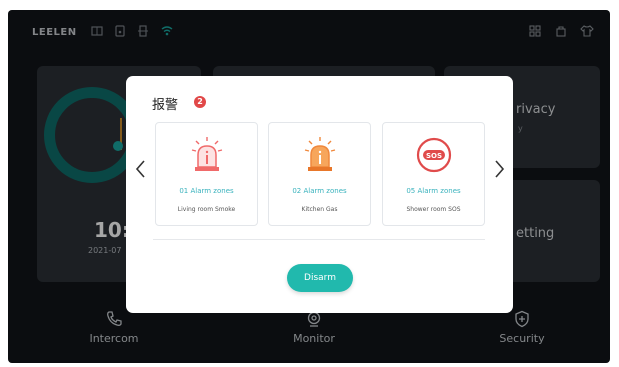  I want to click on alarm-dialog-title: 报警, so click(165, 105).